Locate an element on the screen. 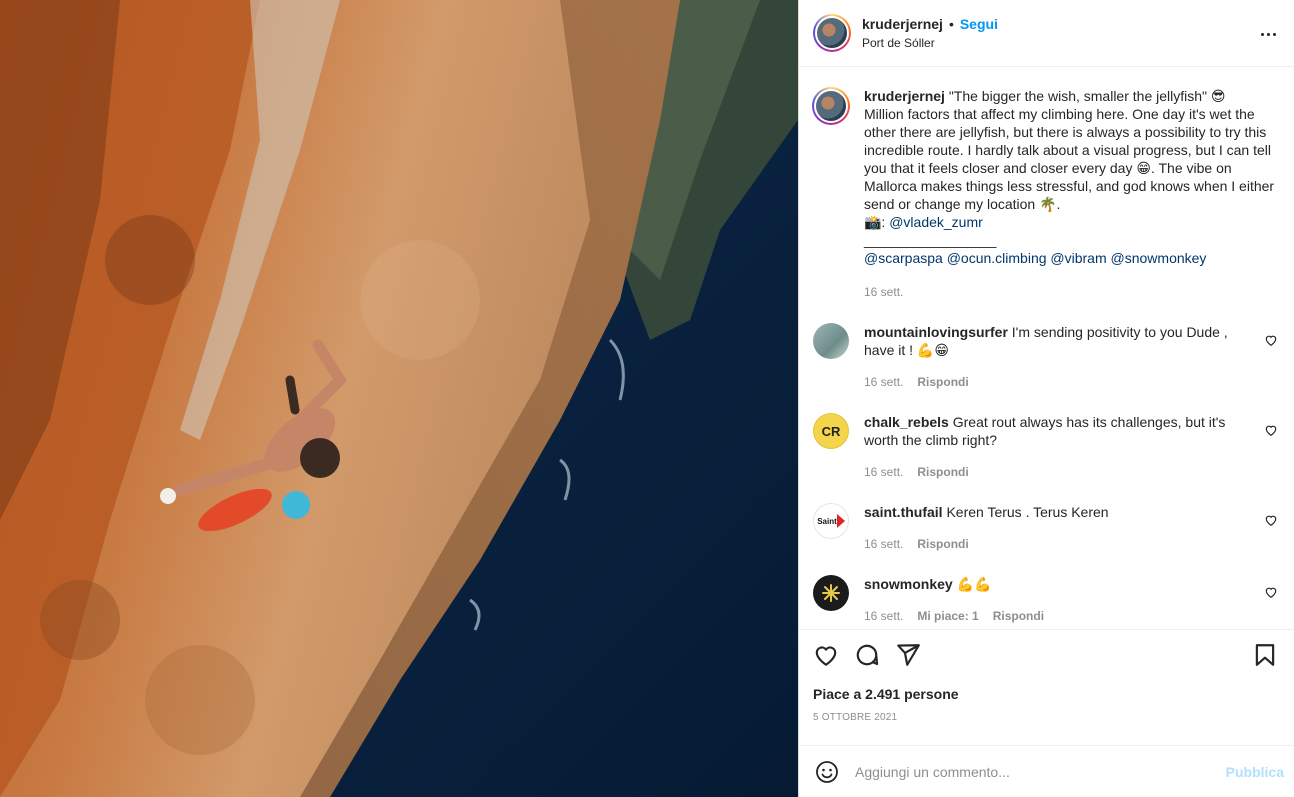  comment-username: mountainlovingsurfer is located at coordinates (936, 332).